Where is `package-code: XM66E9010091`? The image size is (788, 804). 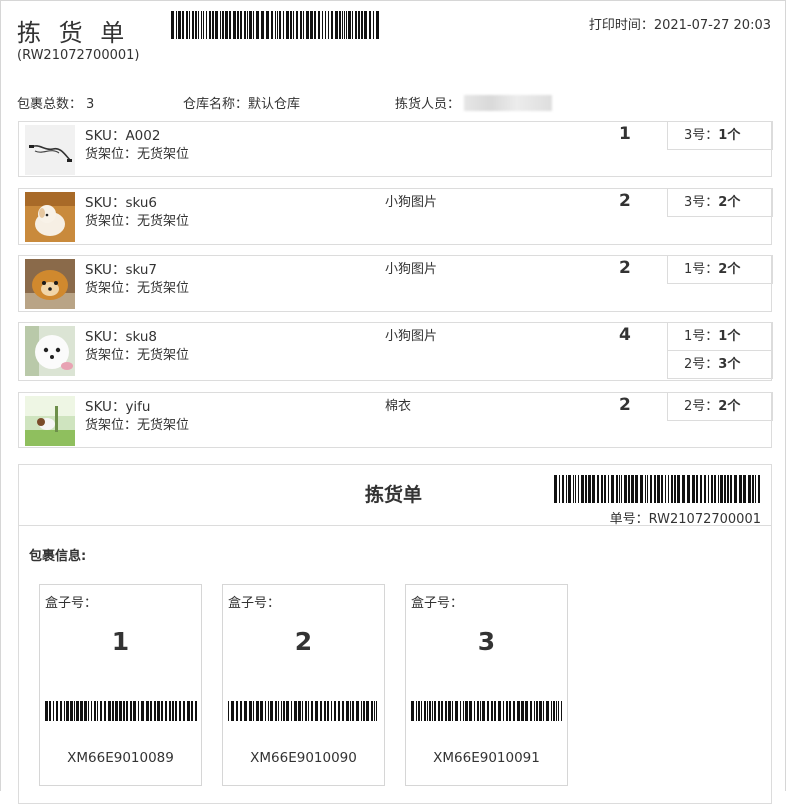
package-code: XM66E9010091 is located at coordinates (486, 758).